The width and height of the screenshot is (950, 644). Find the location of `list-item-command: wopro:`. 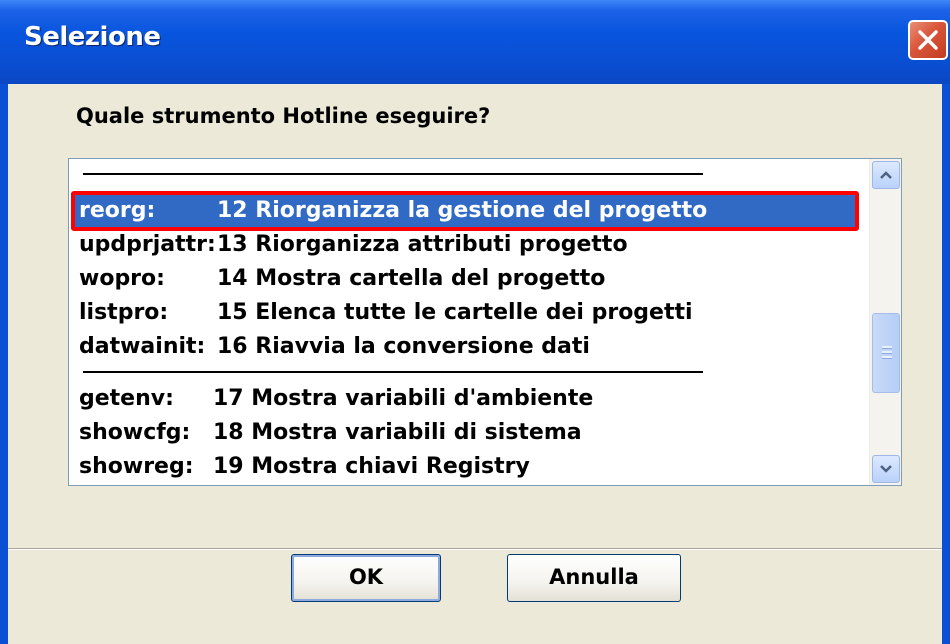

list-item-command: wopro: is located at coordinates (122, 278).